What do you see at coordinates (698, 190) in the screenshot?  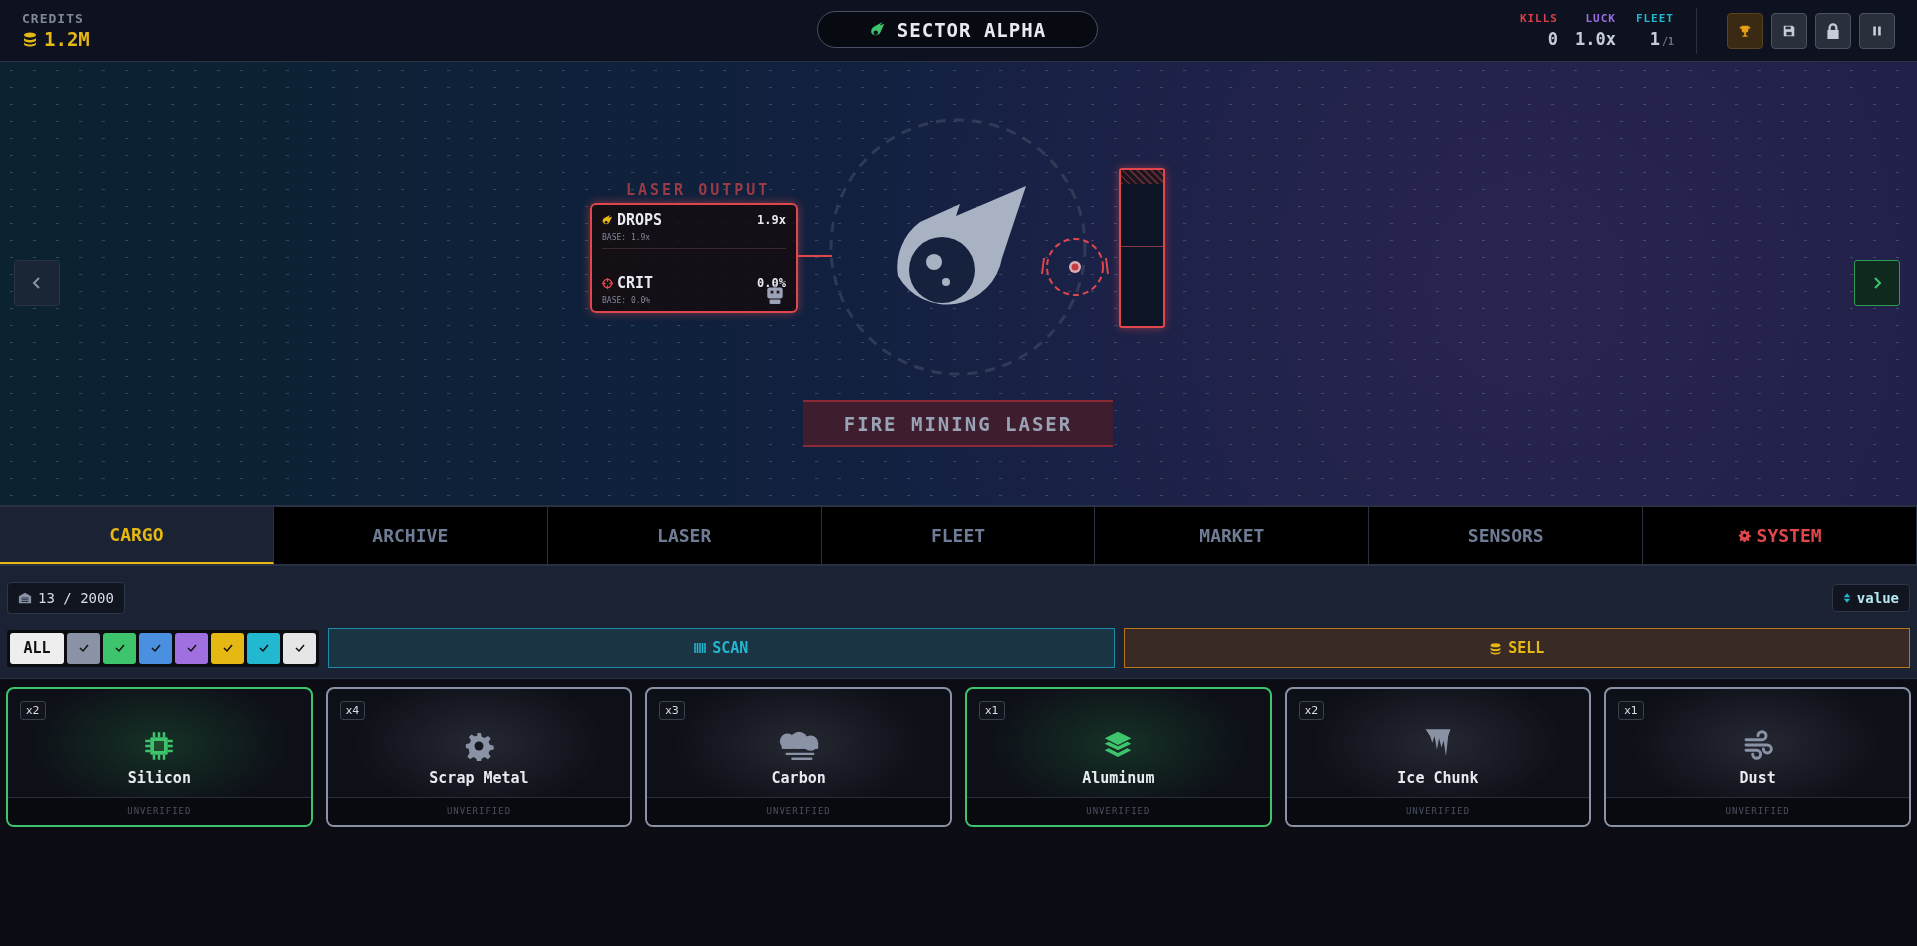 I see `panel-title: LASER OUTPUT` at bounding box center [698, 190].